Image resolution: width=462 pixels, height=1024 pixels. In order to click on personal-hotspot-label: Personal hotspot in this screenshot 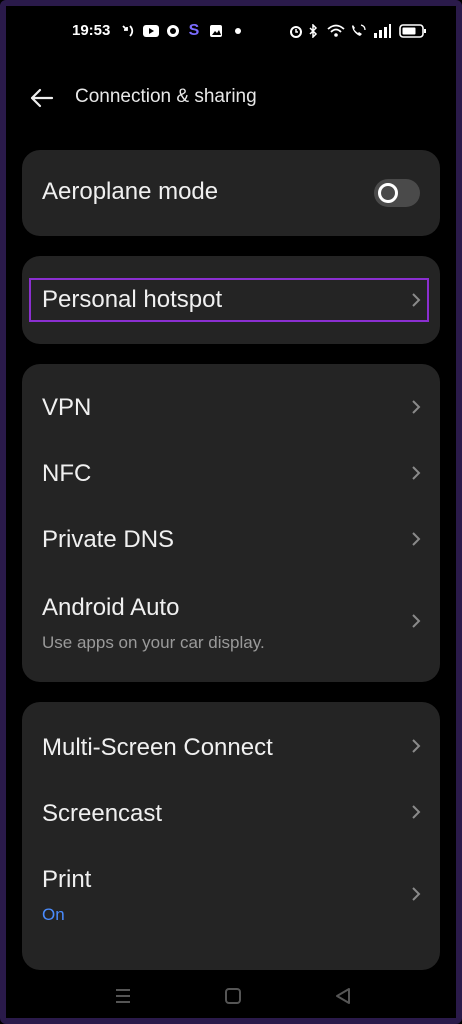, I will do `click(132, 299)`.